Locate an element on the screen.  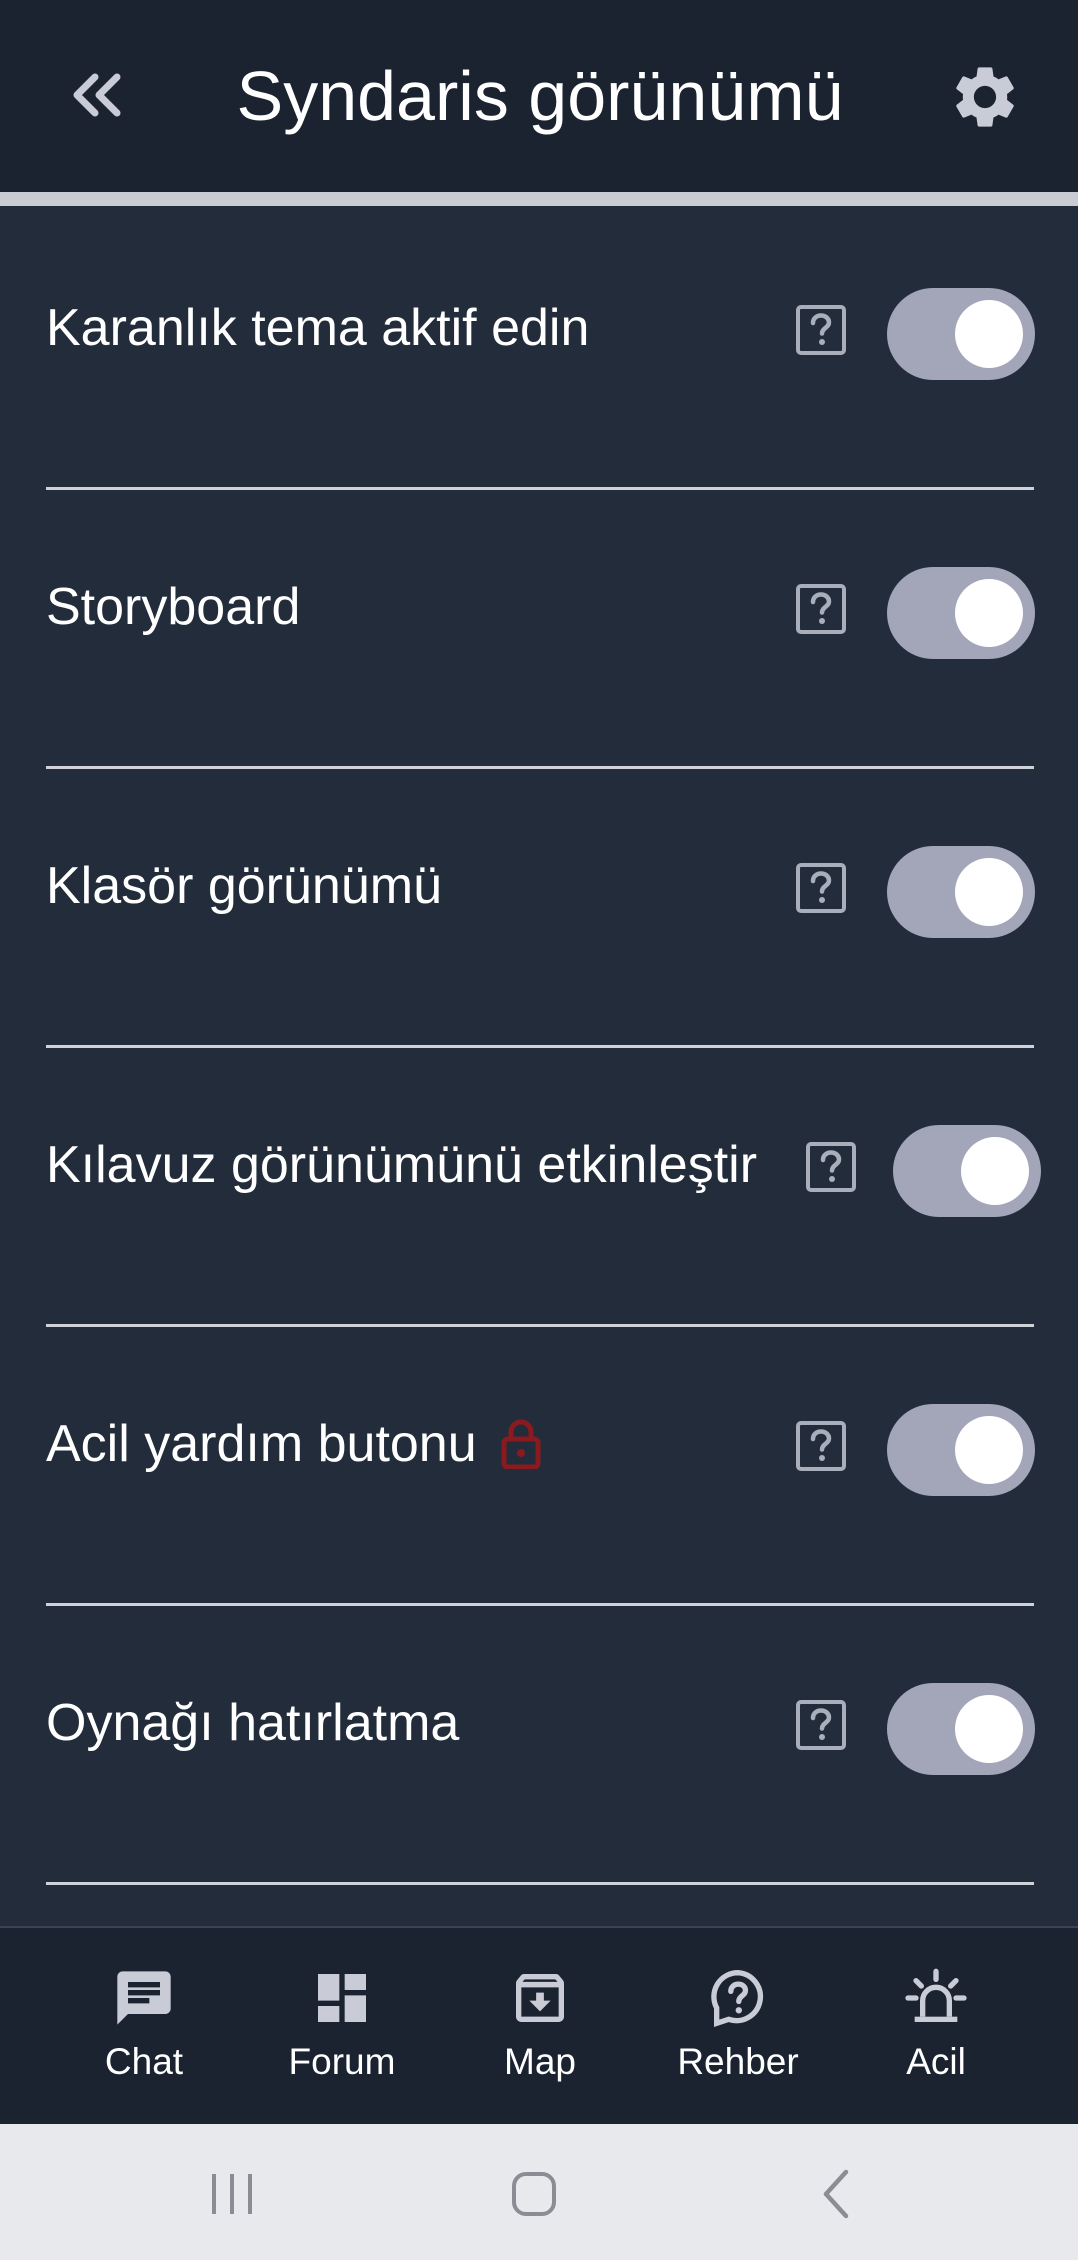
nav-label: Forum is located at coordinates (342, 2061).